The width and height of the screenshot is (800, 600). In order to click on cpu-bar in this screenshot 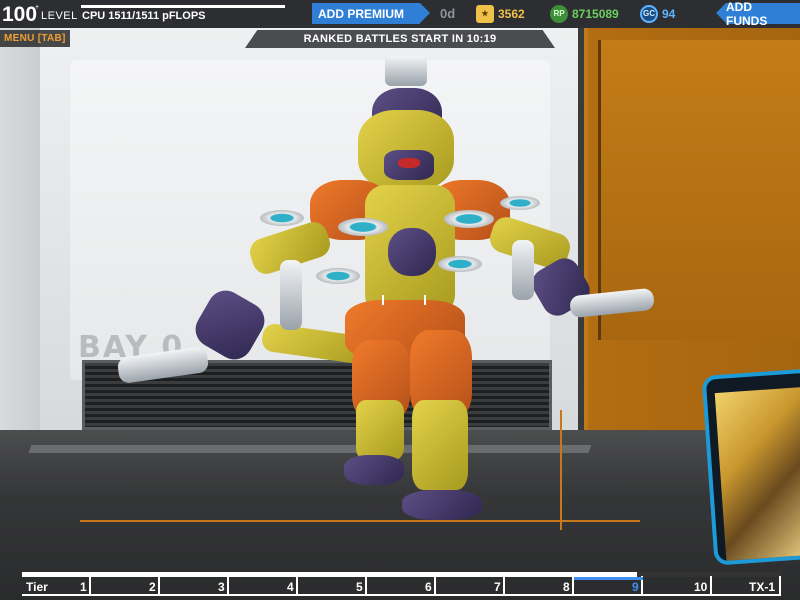, I will do `click(183, 6)`.